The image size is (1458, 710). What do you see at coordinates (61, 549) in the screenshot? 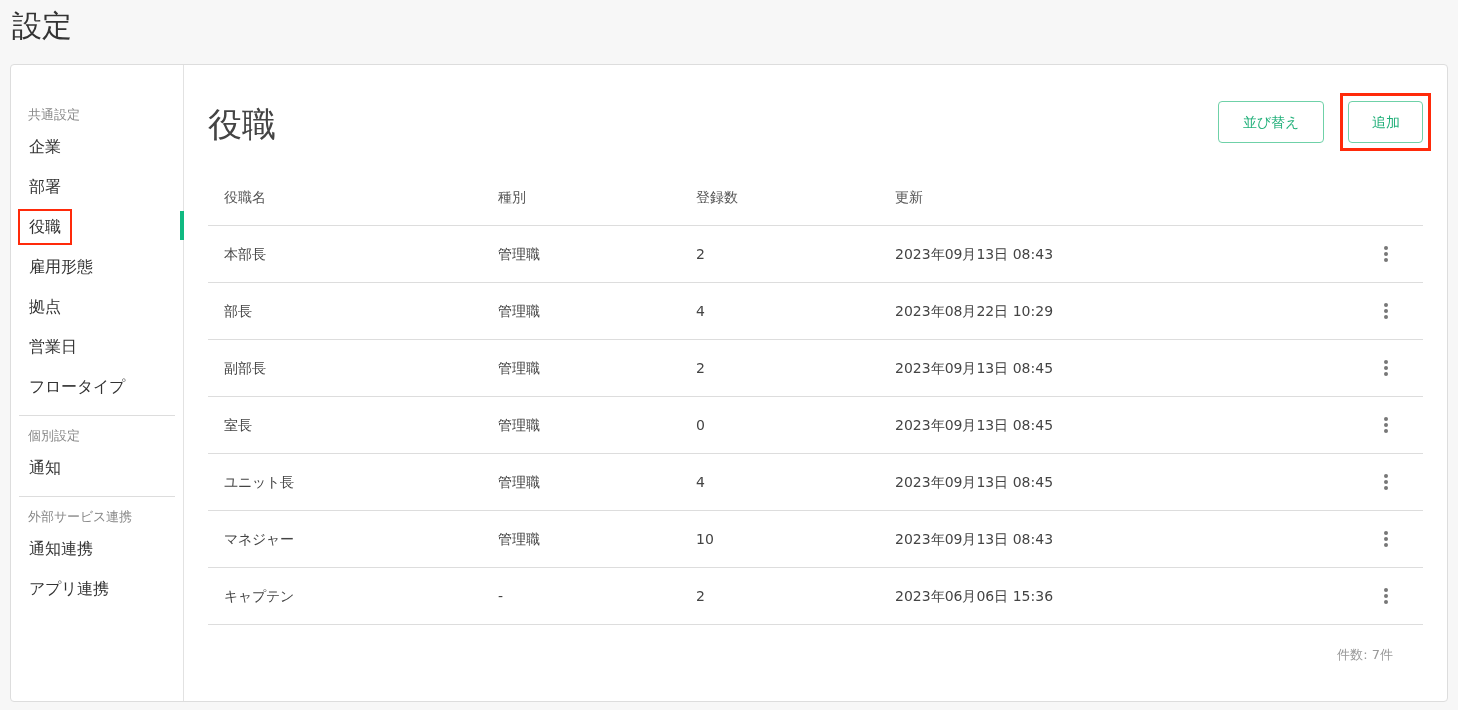
I see `sidebar-item: 通知連携` at bounding box center [61, 549].